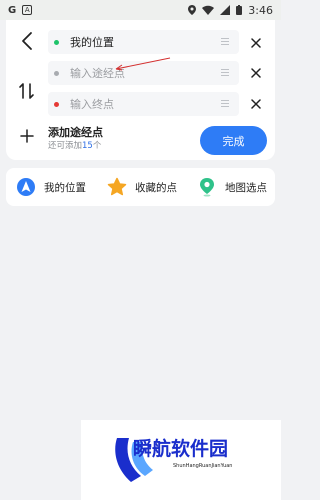  I want to click on quick-options-bar: 我的位置 收藏的点 地图选点, so click(140, 187).